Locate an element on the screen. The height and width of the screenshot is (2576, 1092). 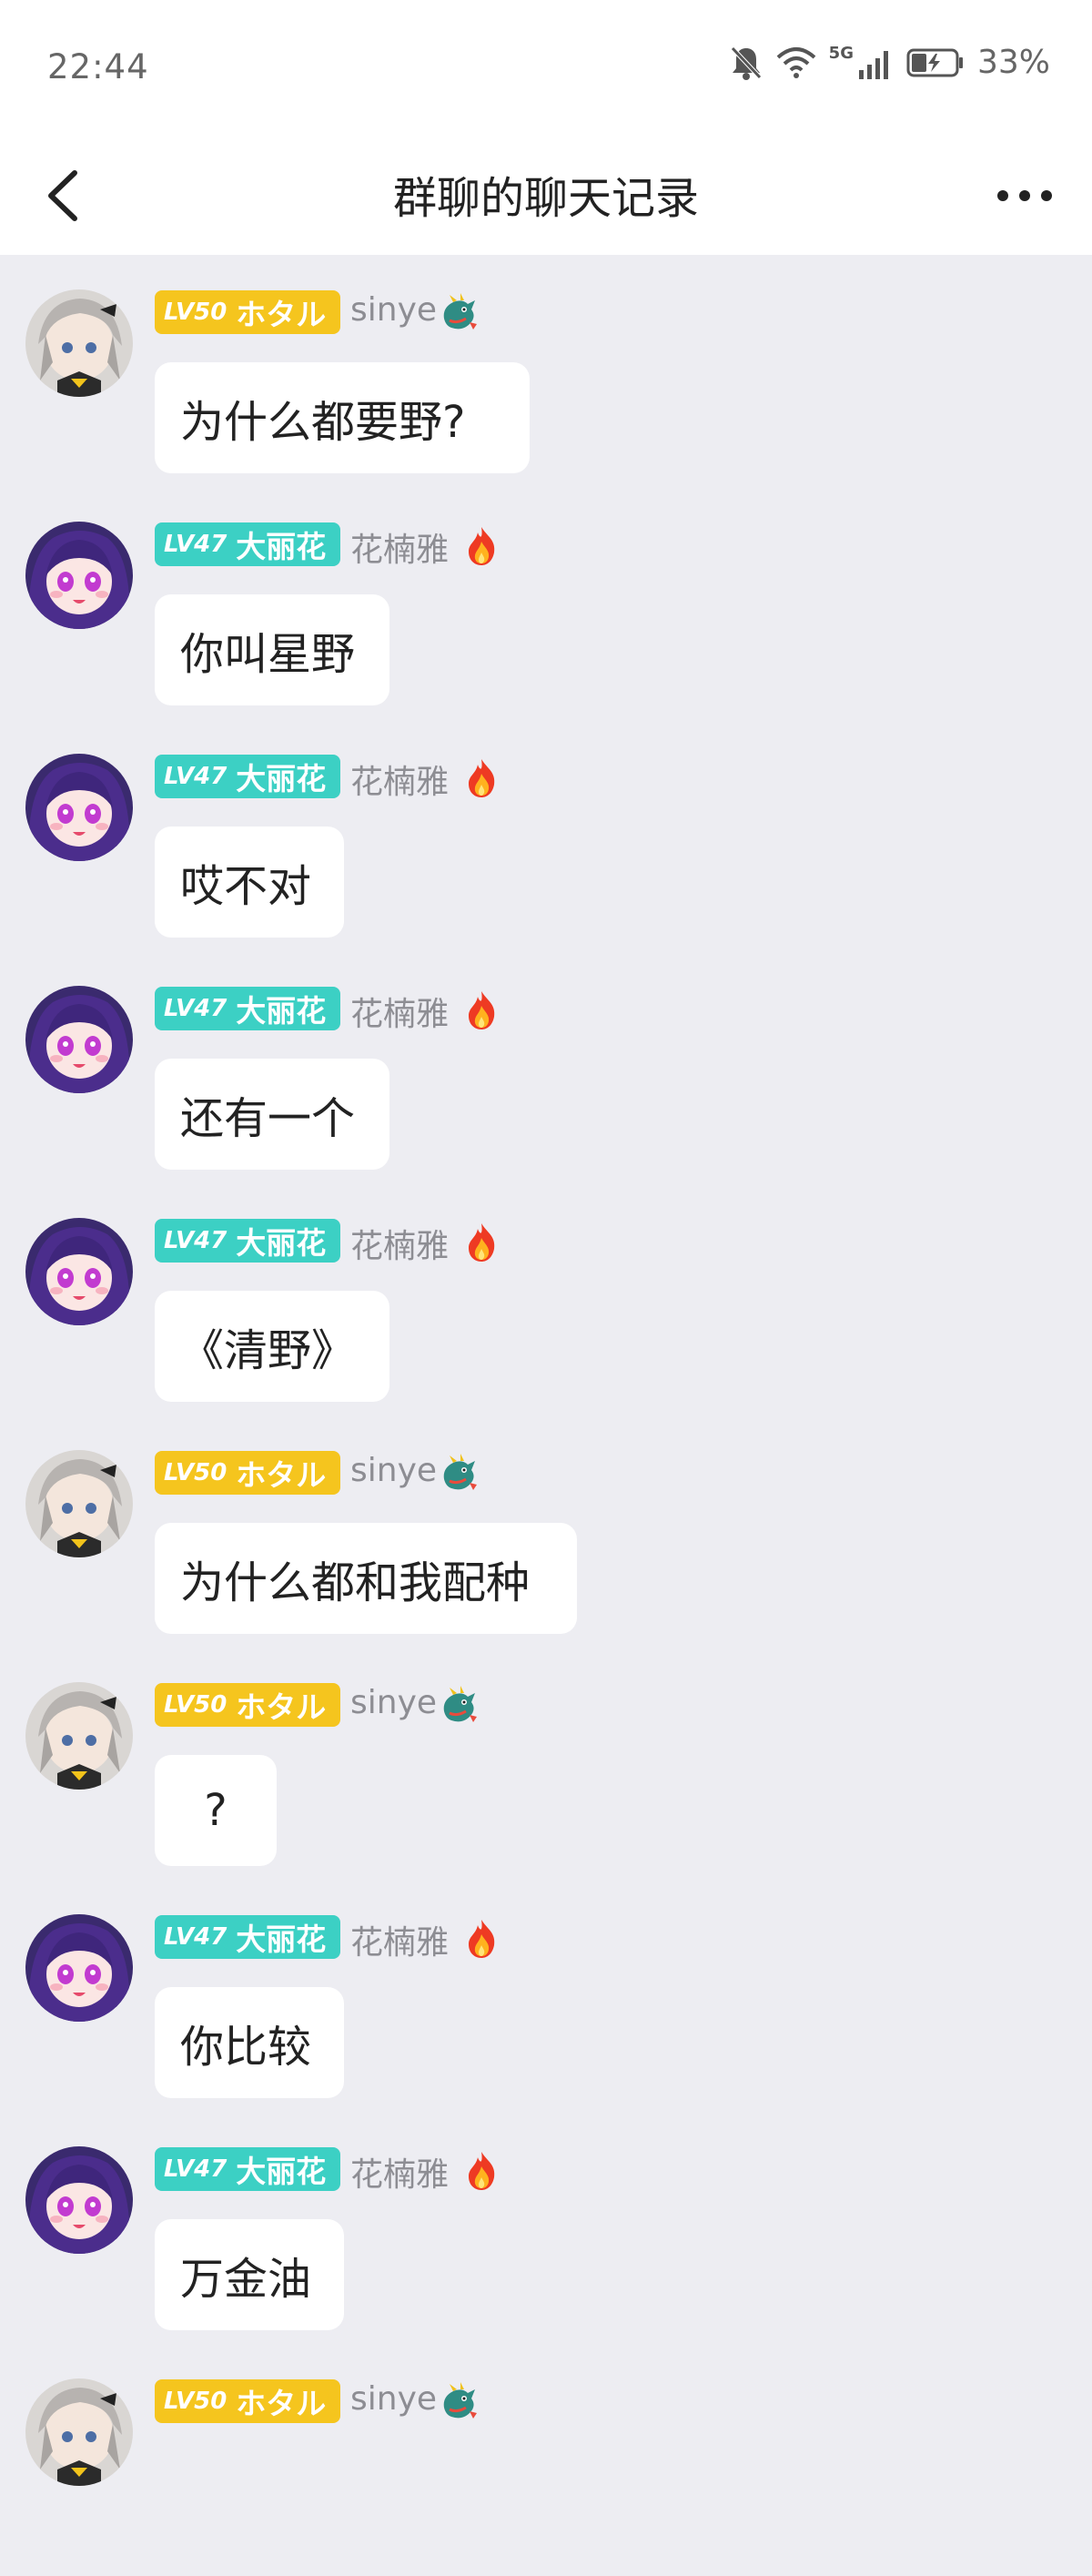
battery-charging-icon is located at coordinates (934, 62).